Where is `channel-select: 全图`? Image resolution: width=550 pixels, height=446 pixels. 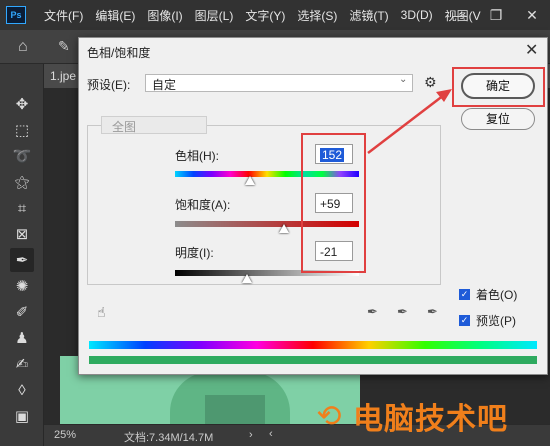
channel-select: 全图 is located at coordinates (154, 125).